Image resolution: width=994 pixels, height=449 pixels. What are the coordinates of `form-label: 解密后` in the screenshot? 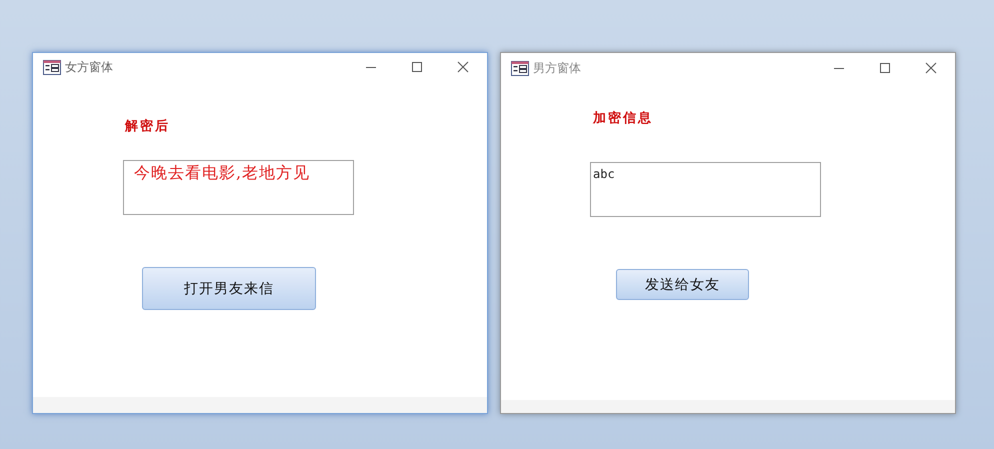 It's located at (147, 126).